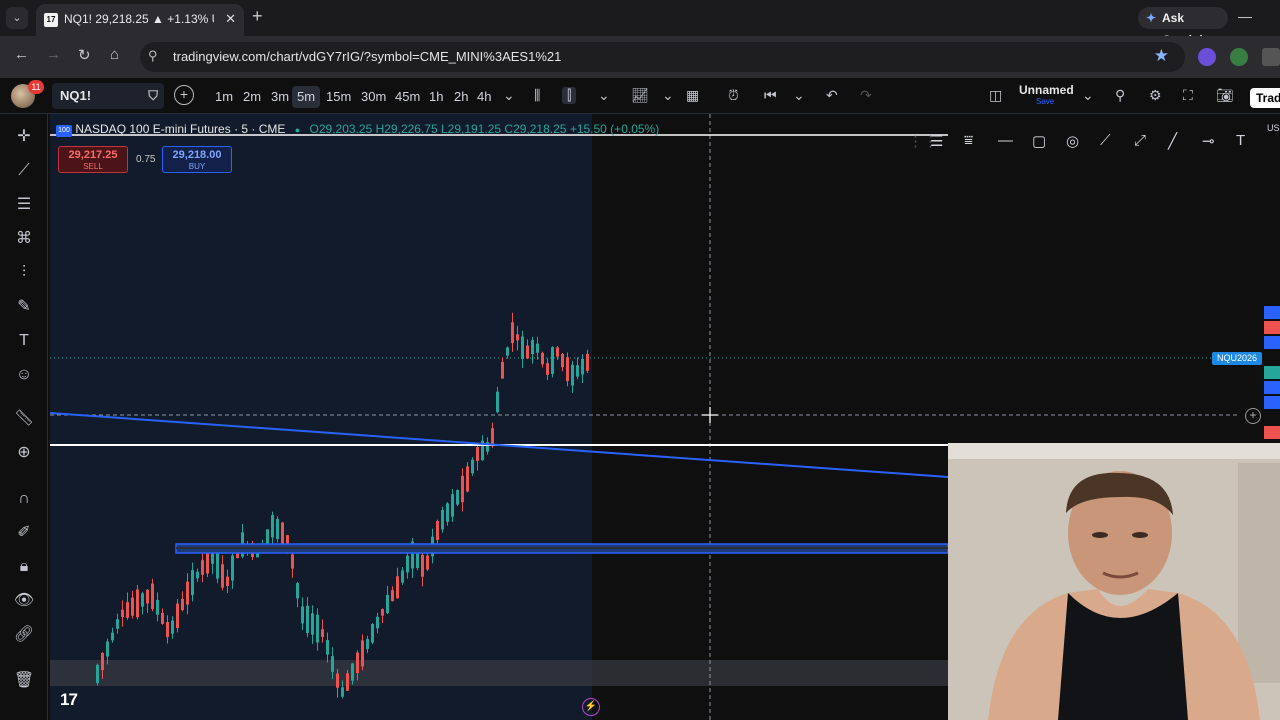 Image resolution: width=1280 pixels, height=720 pixels. I want to click on ruler-icon: 📏︎, so click(24, 419).